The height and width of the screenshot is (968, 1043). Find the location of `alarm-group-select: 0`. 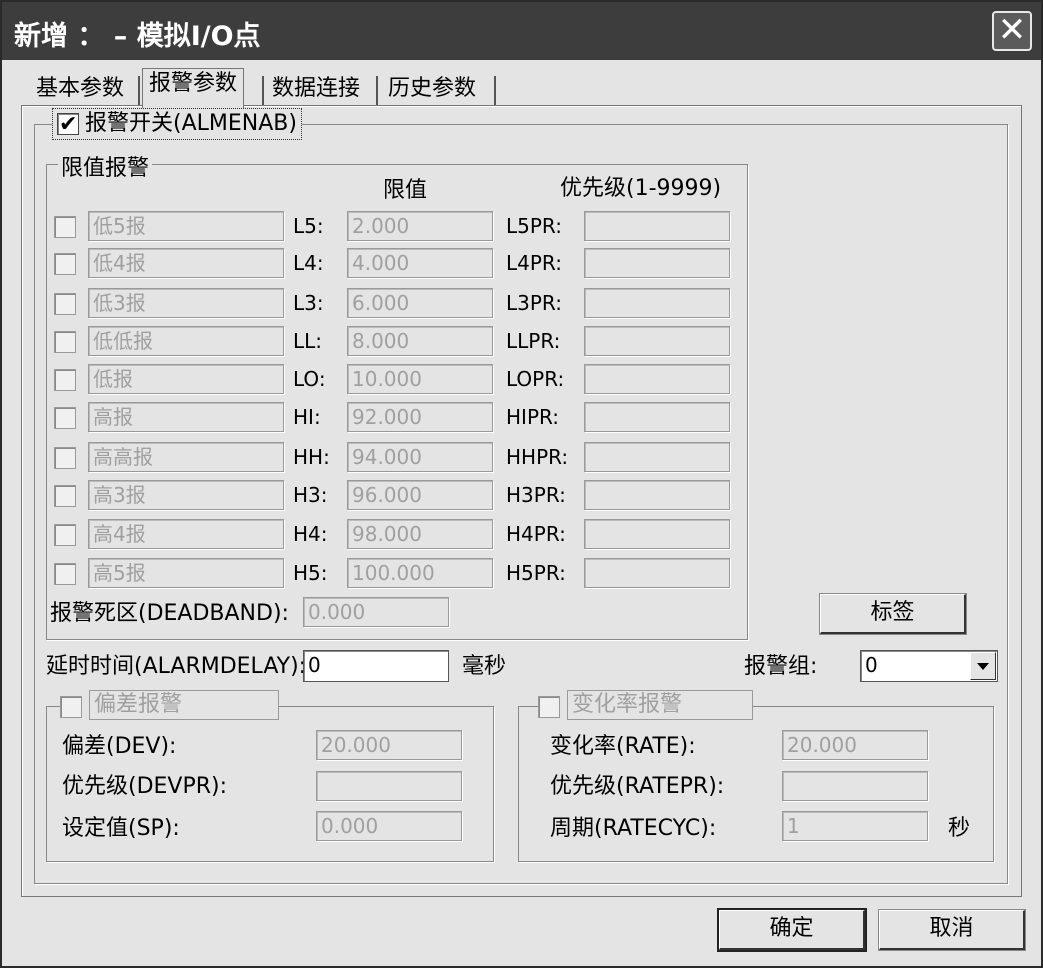

alarm-group-select: 0 is located at coordinates (929, 666).